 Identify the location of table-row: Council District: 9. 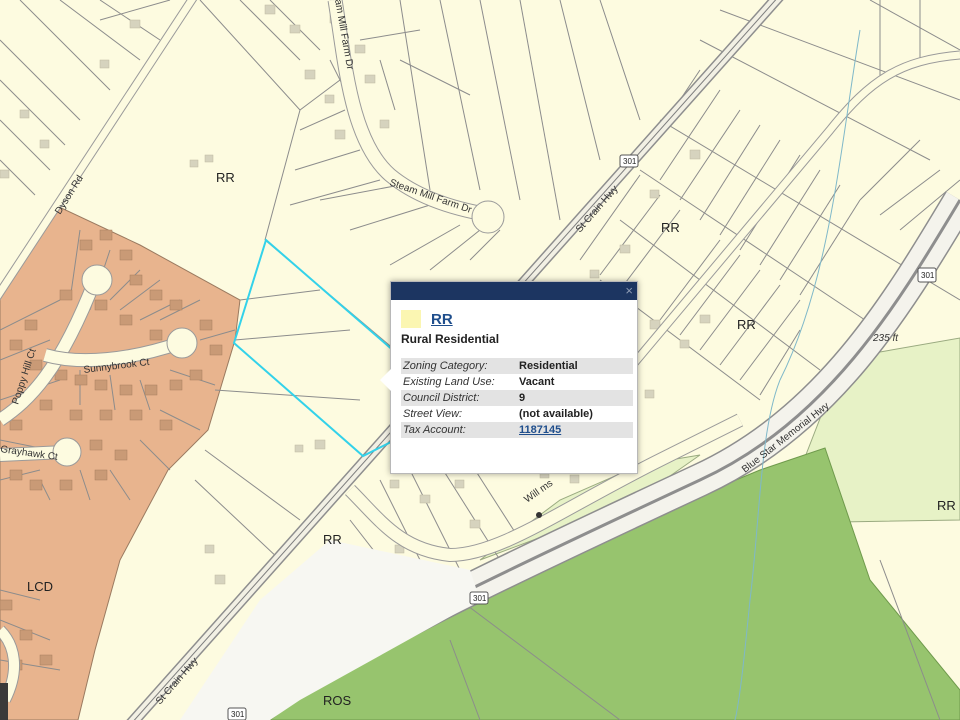
(517, 398).